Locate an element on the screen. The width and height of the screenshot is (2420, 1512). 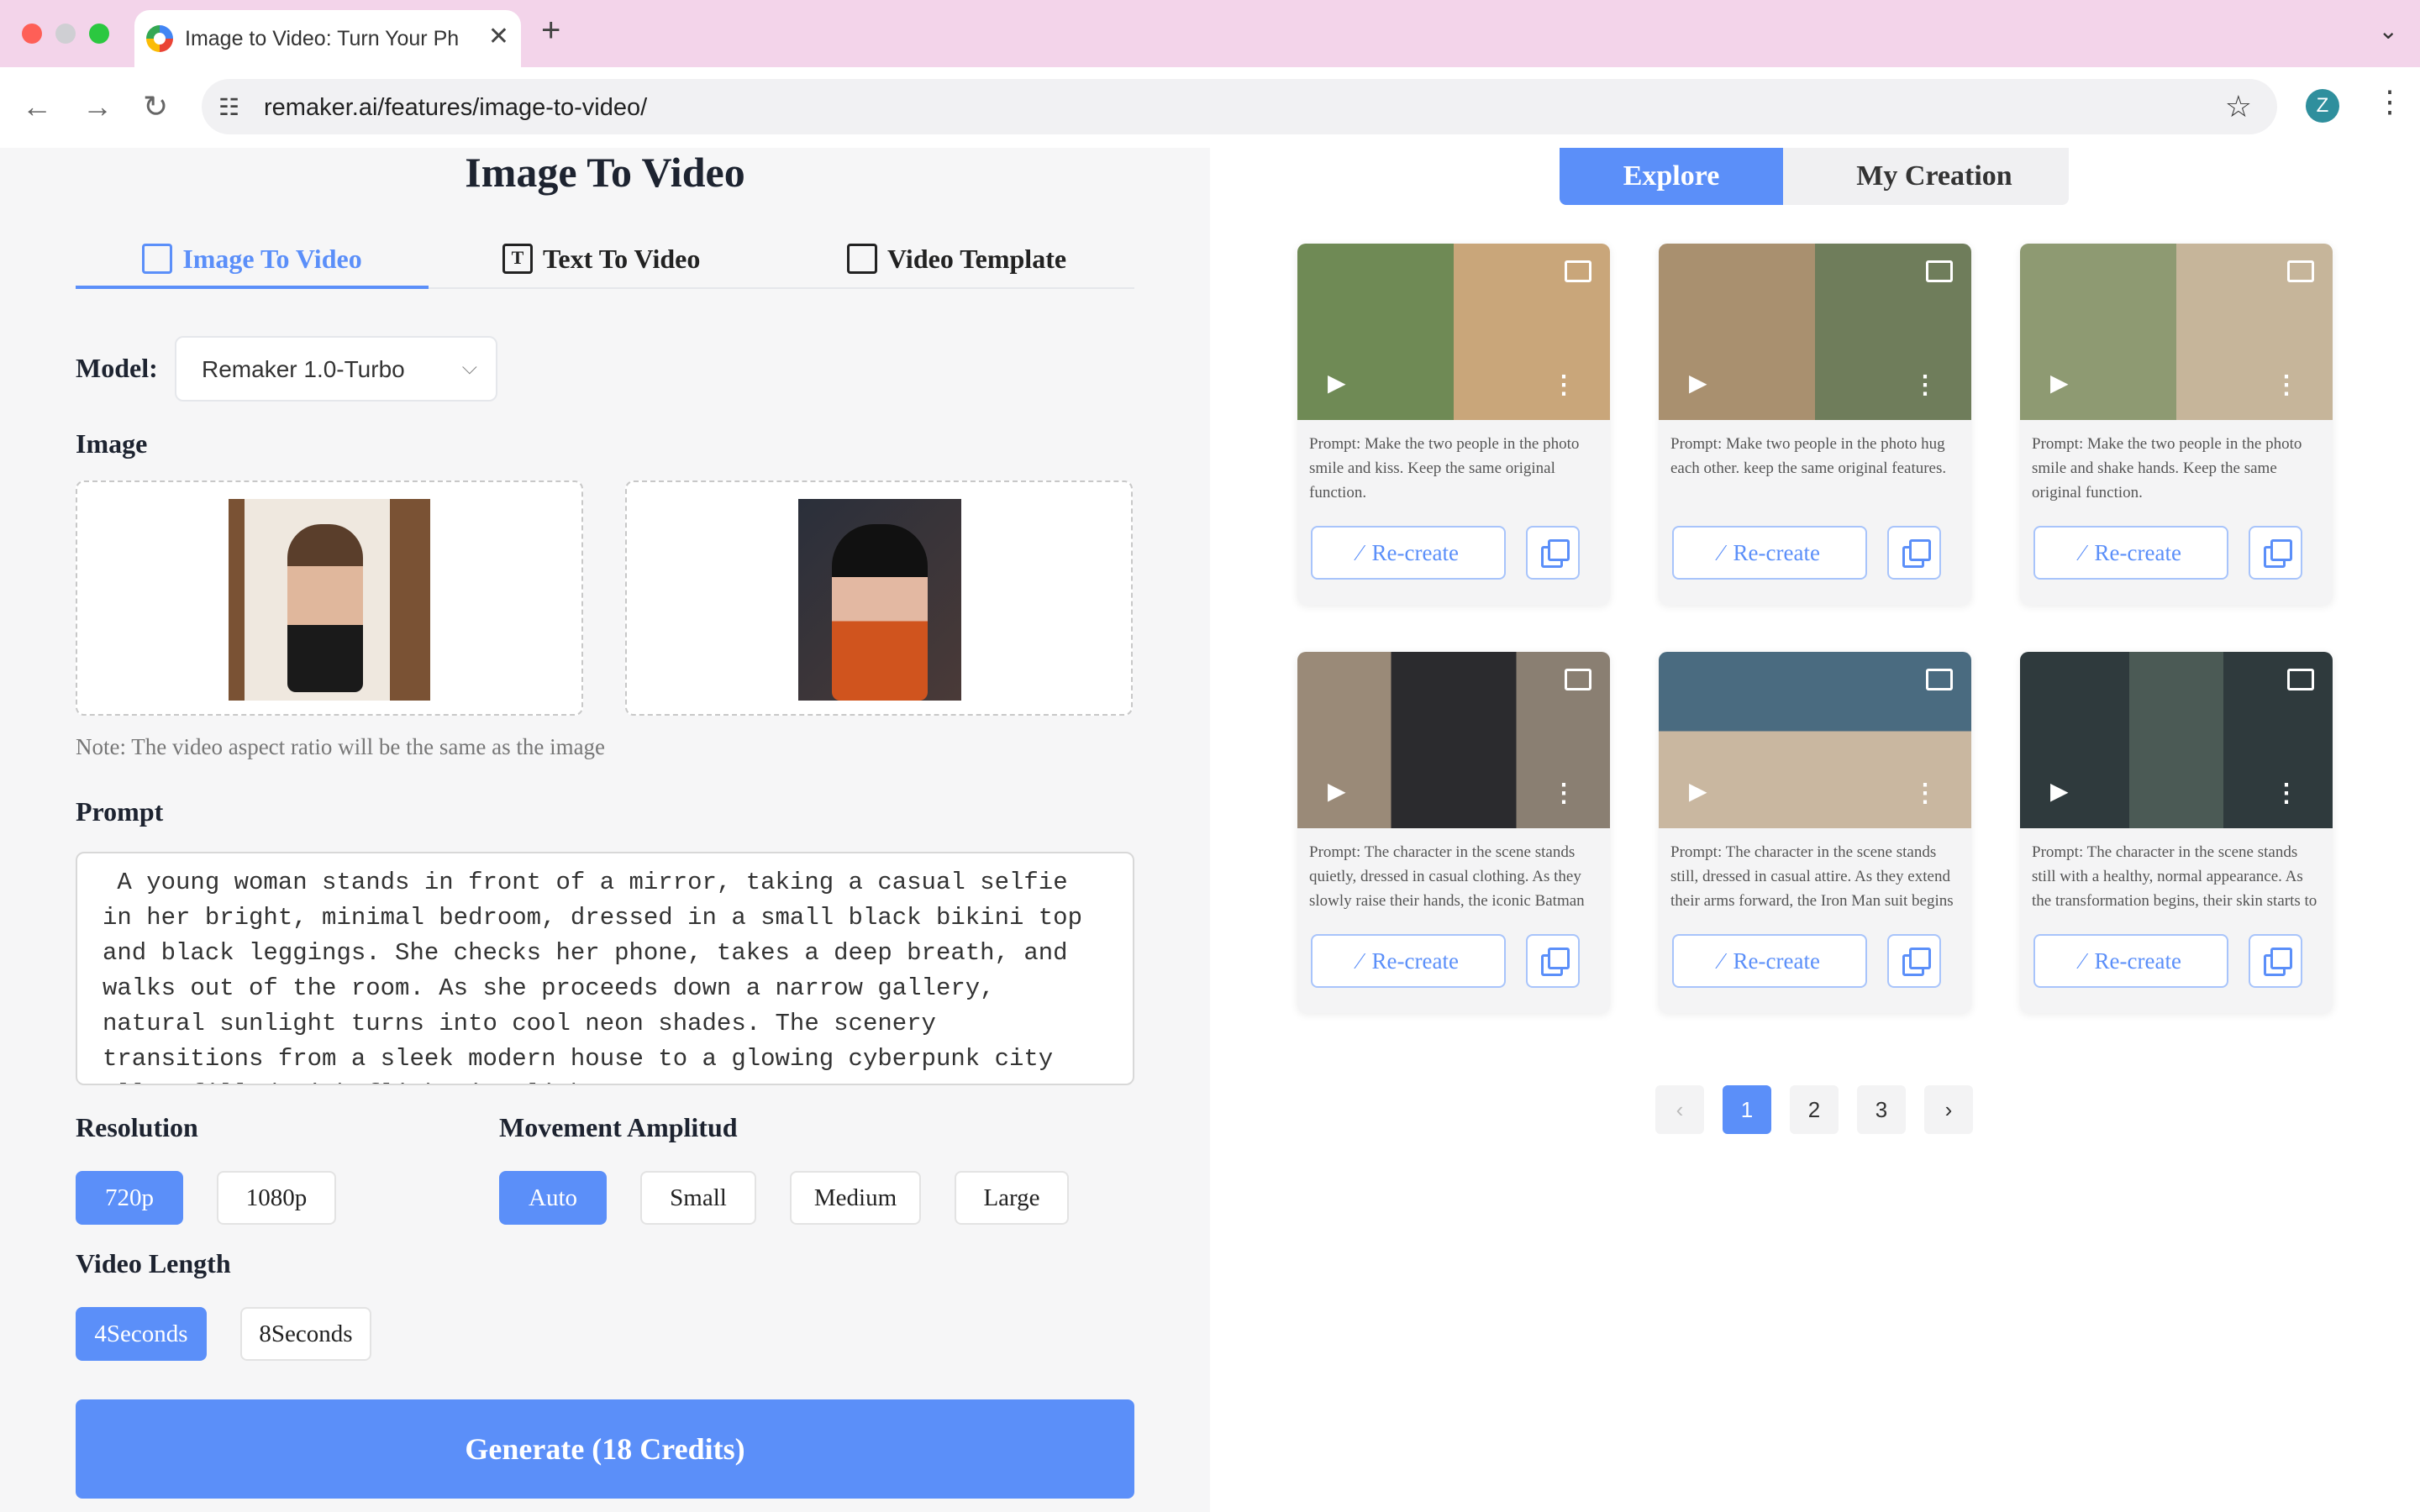
model-value: Remaker 1.0-Turbo is located at coordinates (303, 369).